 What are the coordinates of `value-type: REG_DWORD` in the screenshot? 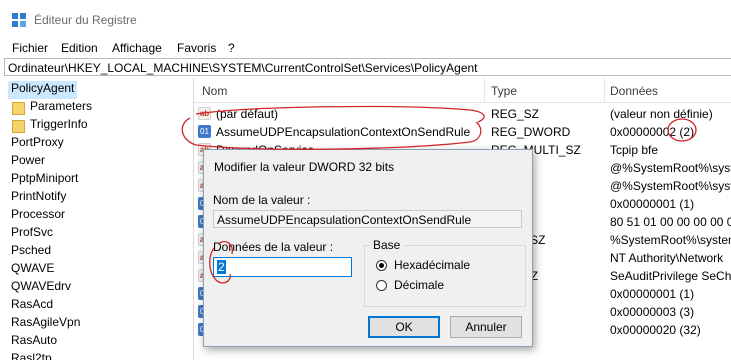 It's located at (531, 132).